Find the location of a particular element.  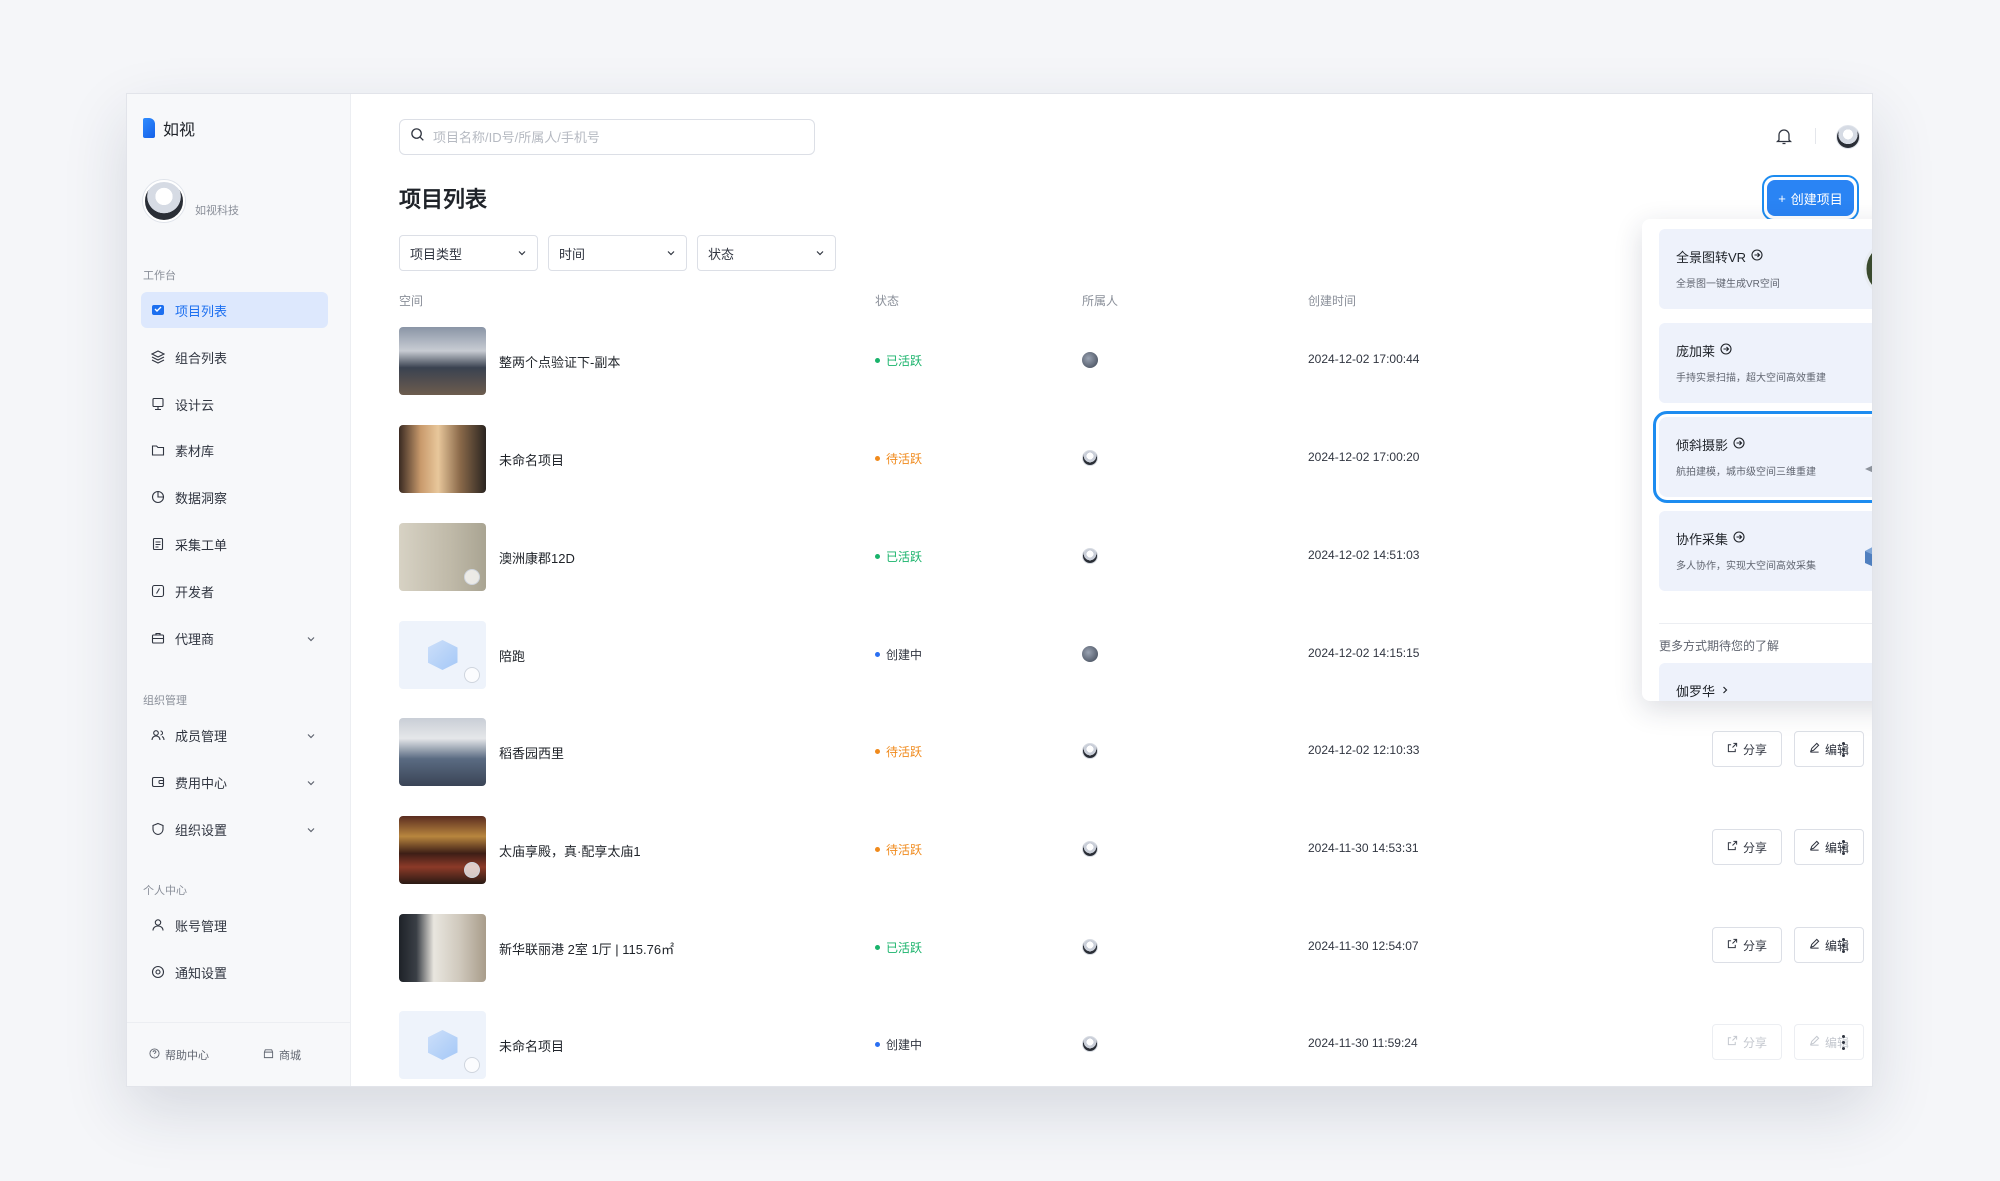

sidebar-item-agent: 代理商 is located at coordinates (234, 638).